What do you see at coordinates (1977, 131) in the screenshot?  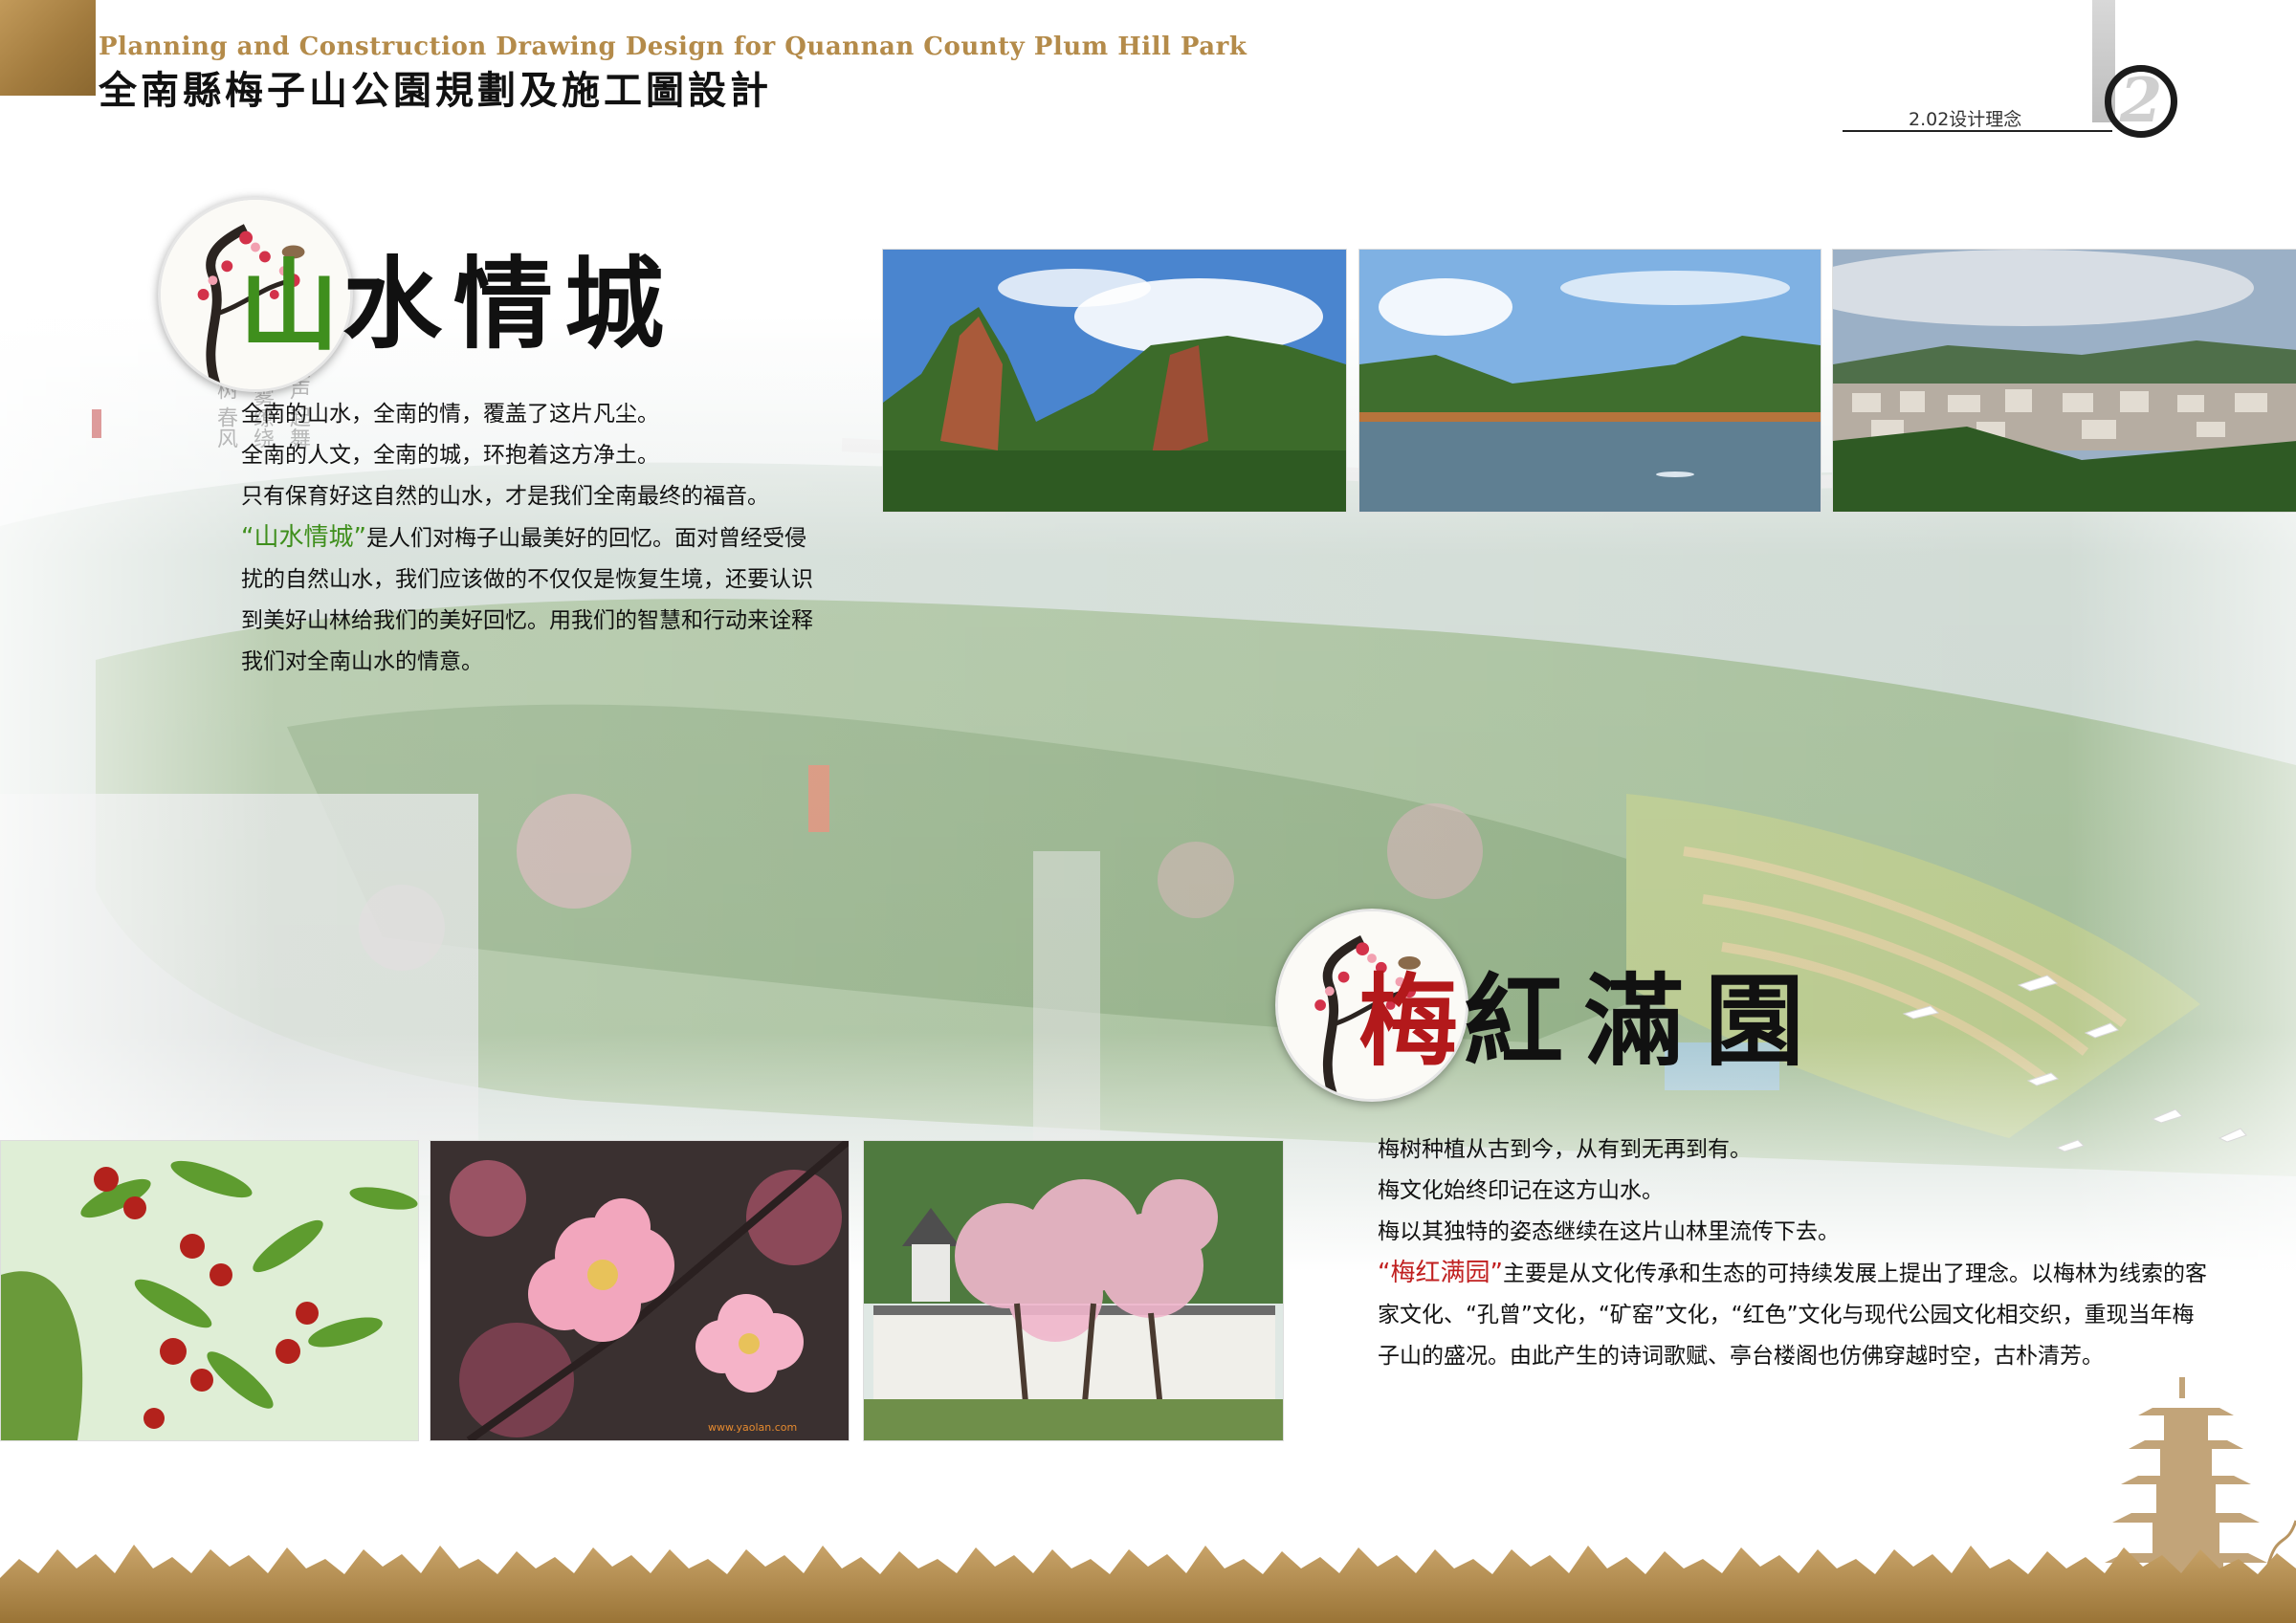 I see `section-rule` at bounding box center [1977, 131].